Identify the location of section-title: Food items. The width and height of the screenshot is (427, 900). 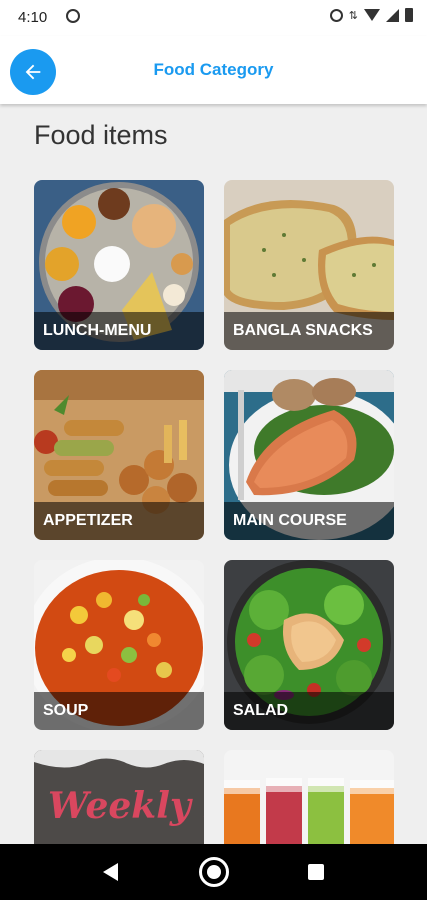
(101, 135).